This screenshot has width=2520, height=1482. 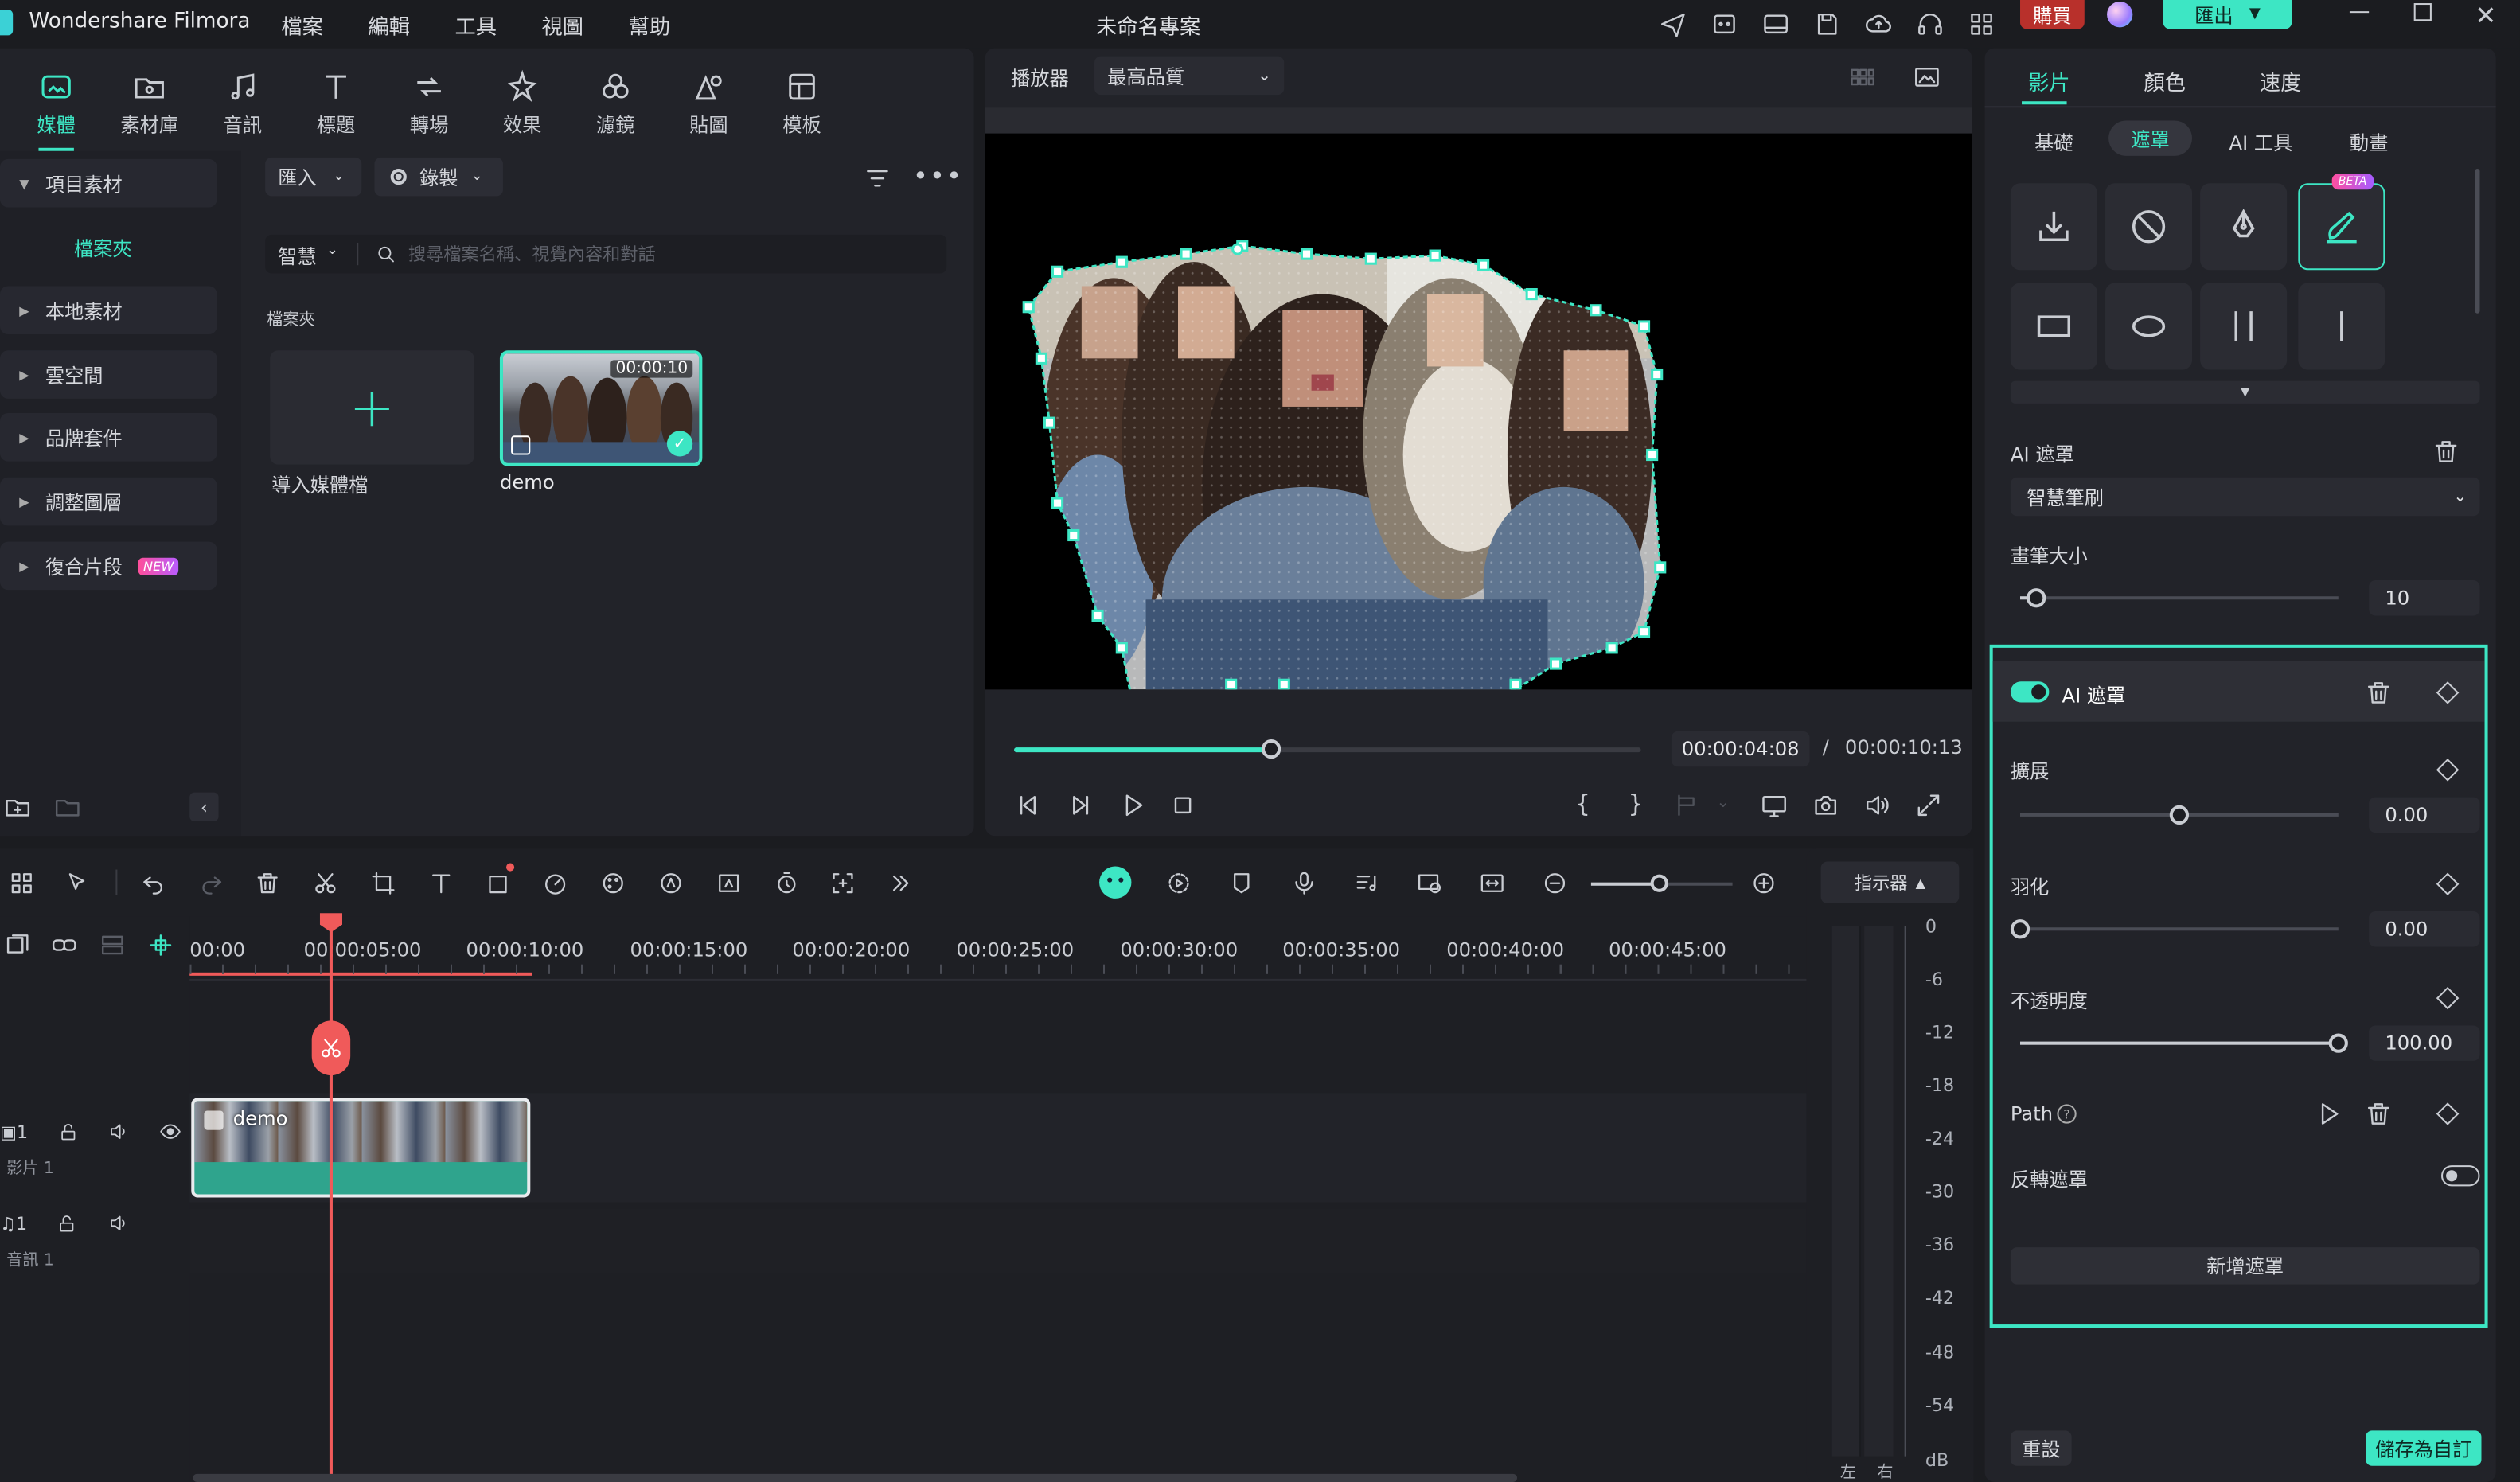 I want to click on mask-rectangle-tile, so click(x=2053, y=326).